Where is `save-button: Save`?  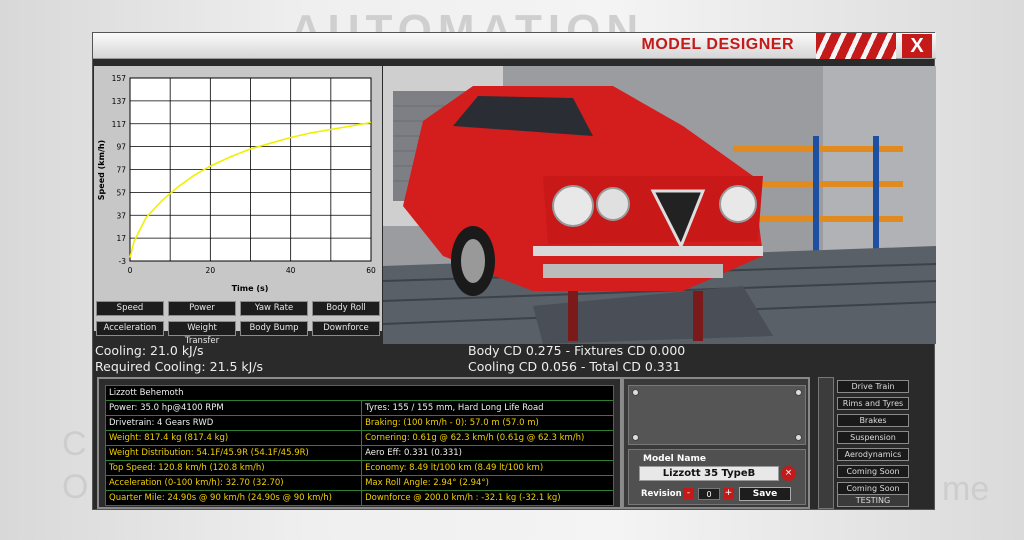 save-button: Save is located at coordinates (765, 494).